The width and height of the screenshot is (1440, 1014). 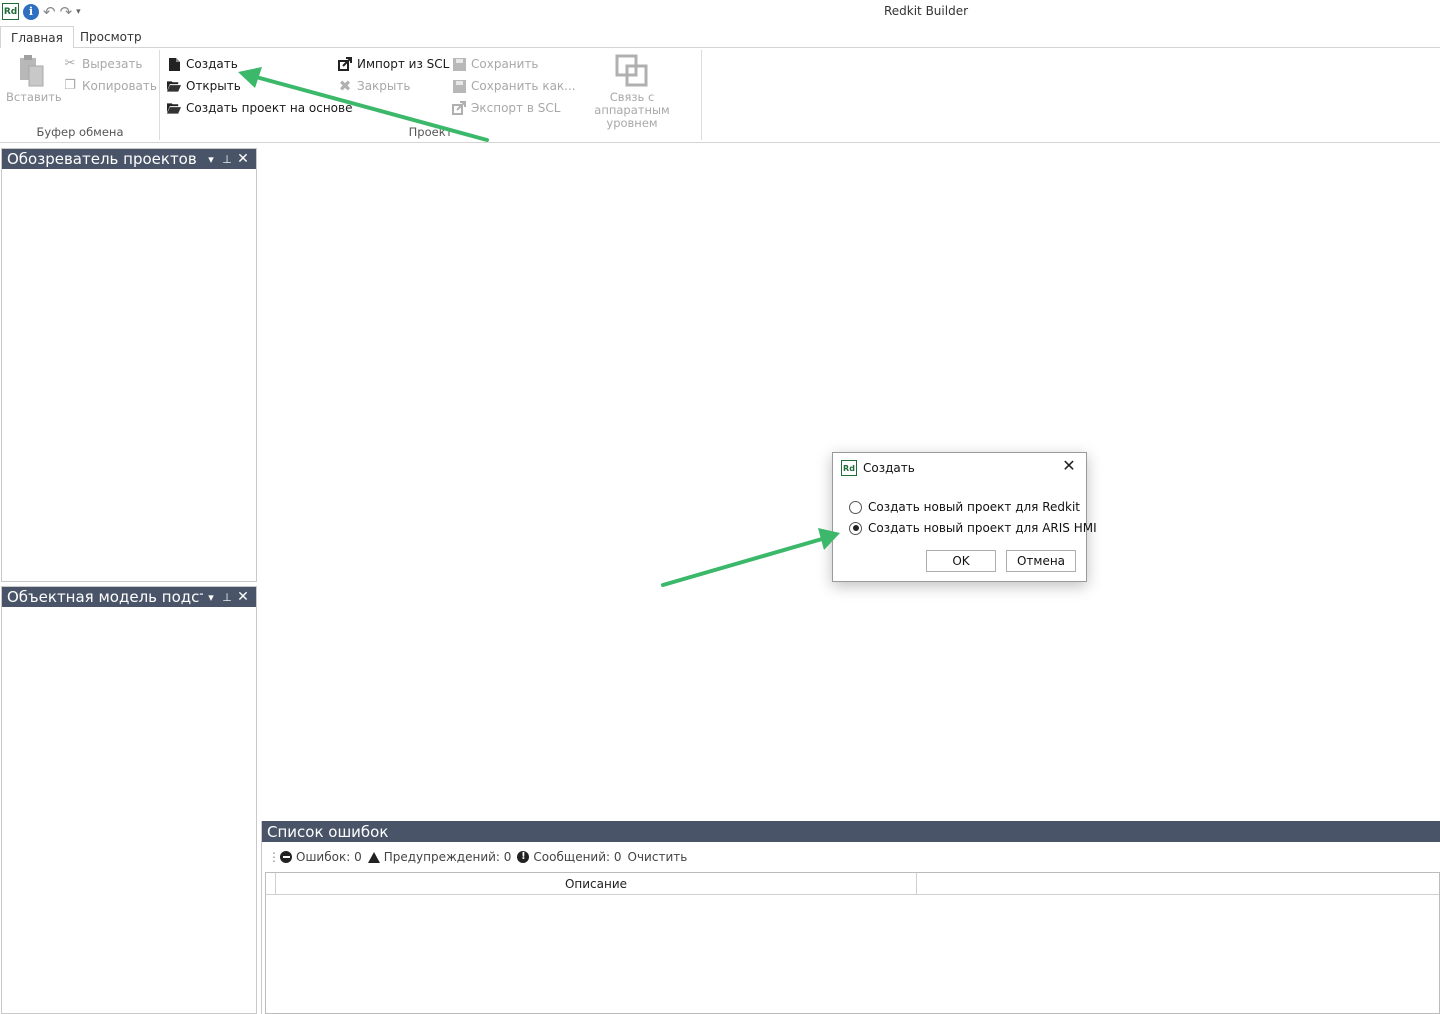 I want to click on column-header-description: Описание, so click(x=596, y=884).